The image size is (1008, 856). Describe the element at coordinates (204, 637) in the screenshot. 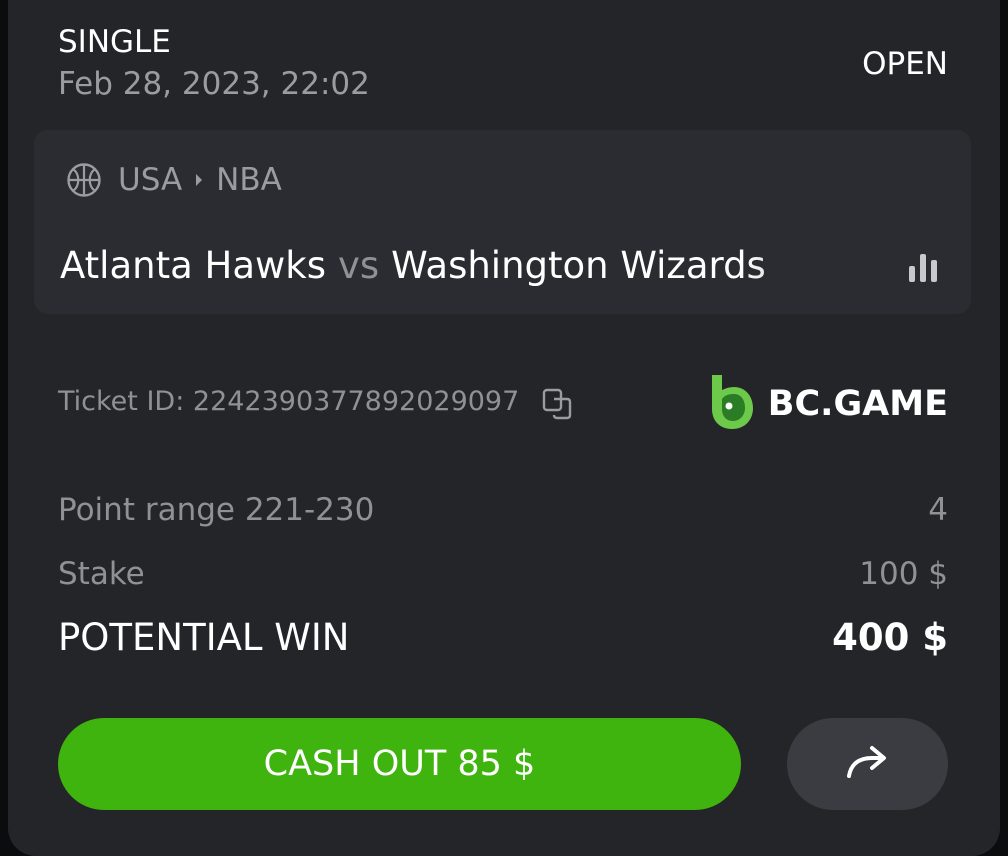

I see `potential-win-label: POTENTIAL WIN` at that location.